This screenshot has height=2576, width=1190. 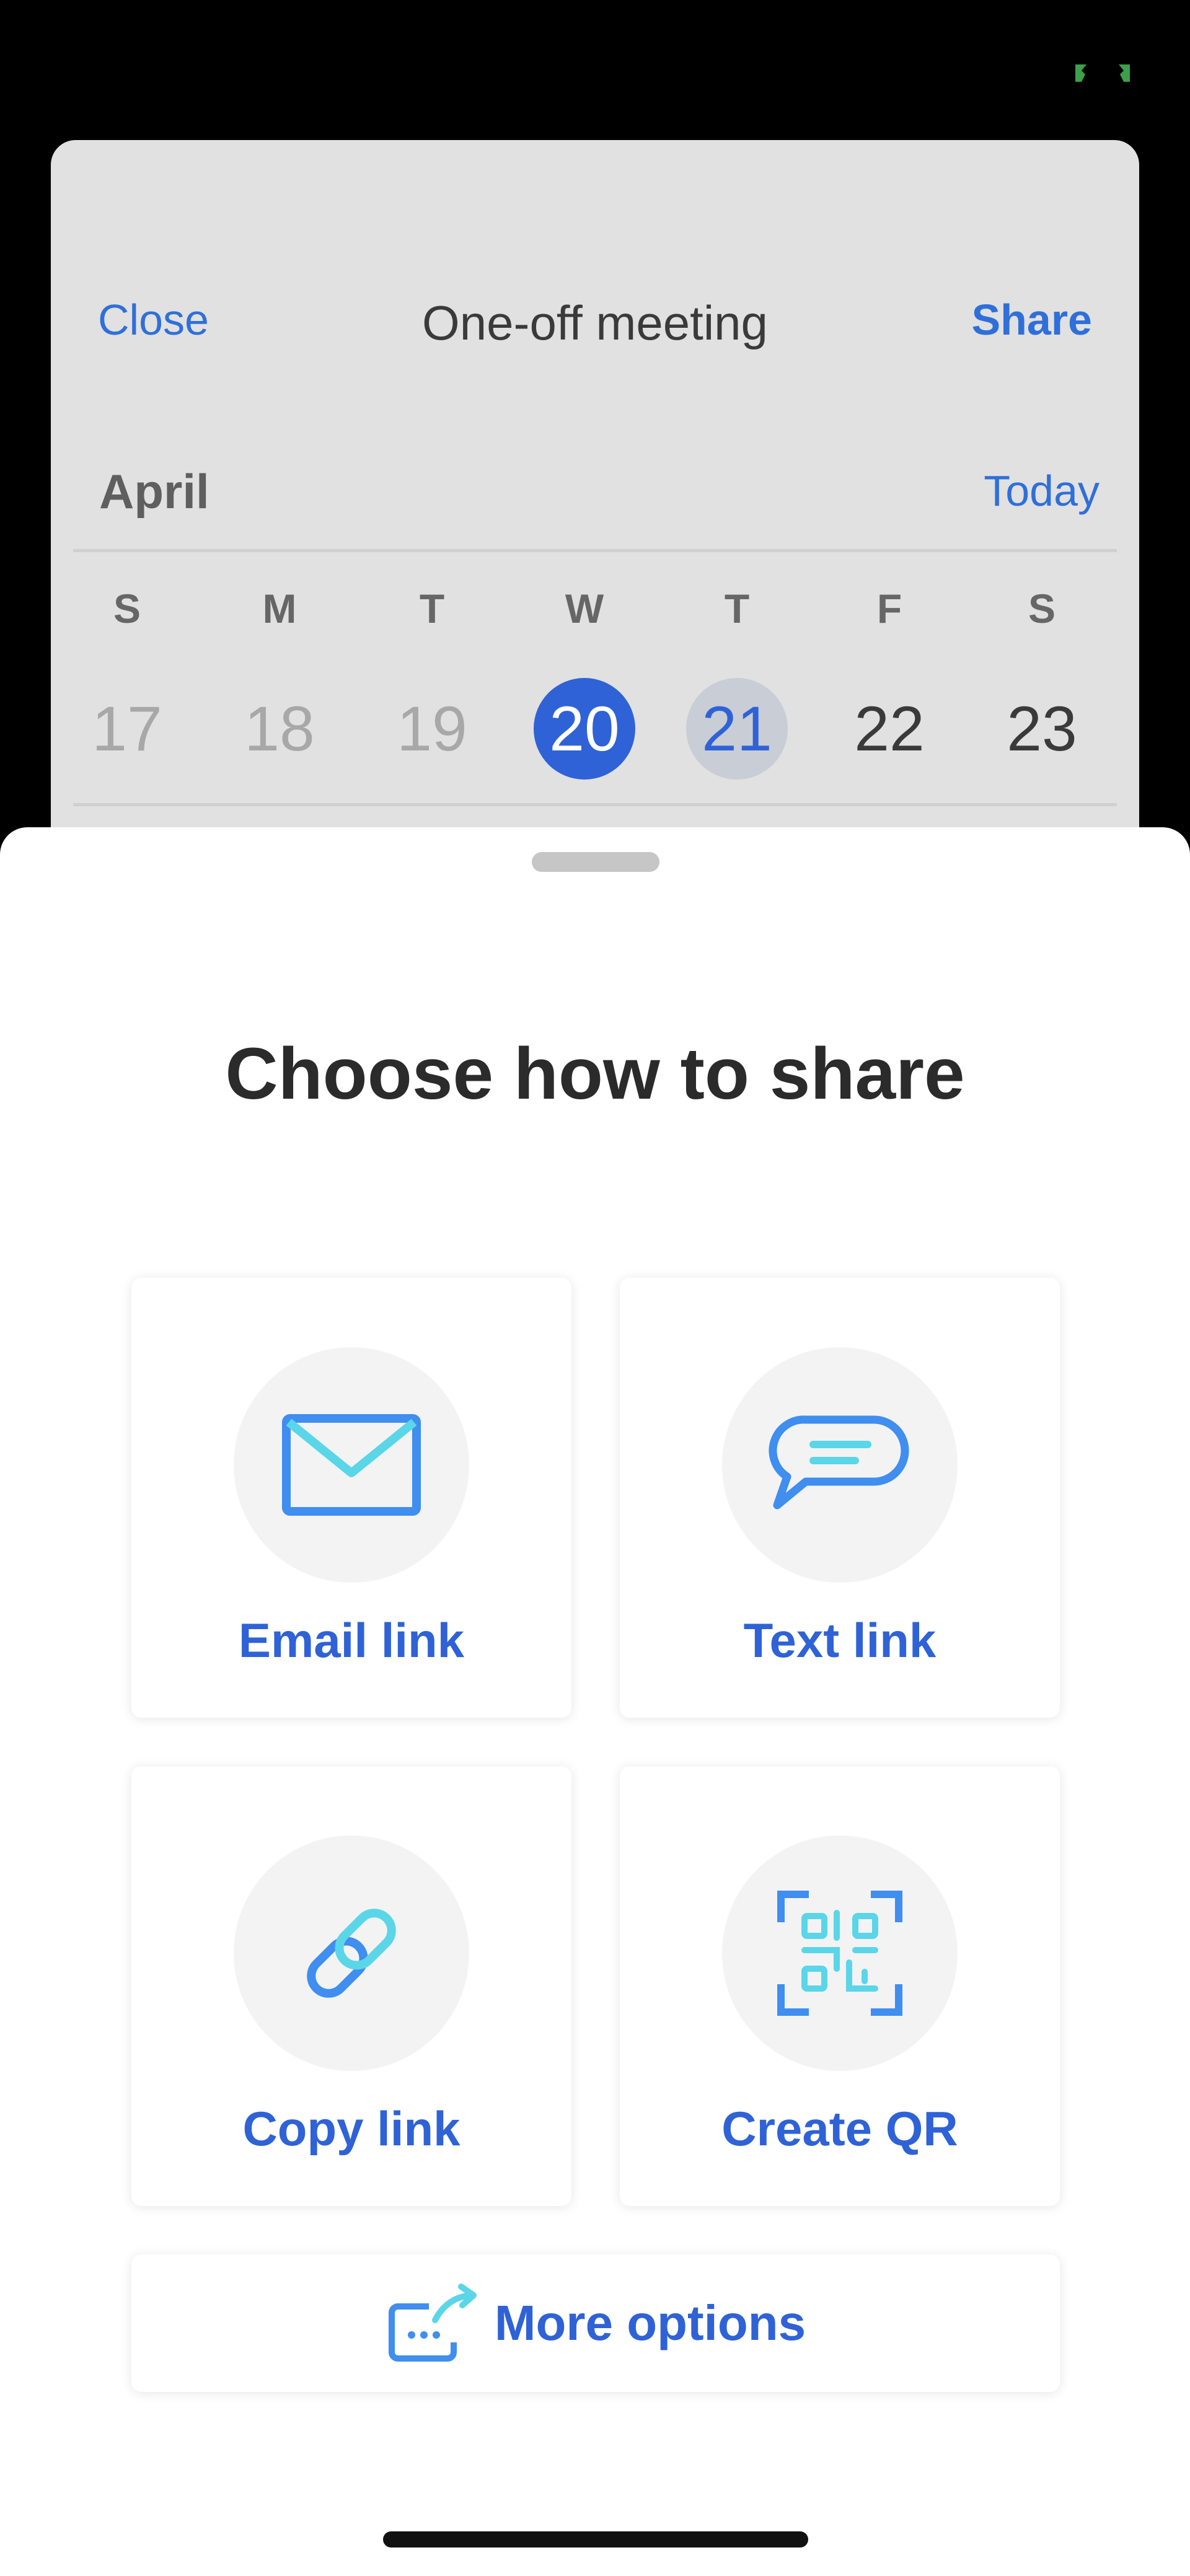 I want to click on text-link-option: Text link, so click(x=840, y=1498).